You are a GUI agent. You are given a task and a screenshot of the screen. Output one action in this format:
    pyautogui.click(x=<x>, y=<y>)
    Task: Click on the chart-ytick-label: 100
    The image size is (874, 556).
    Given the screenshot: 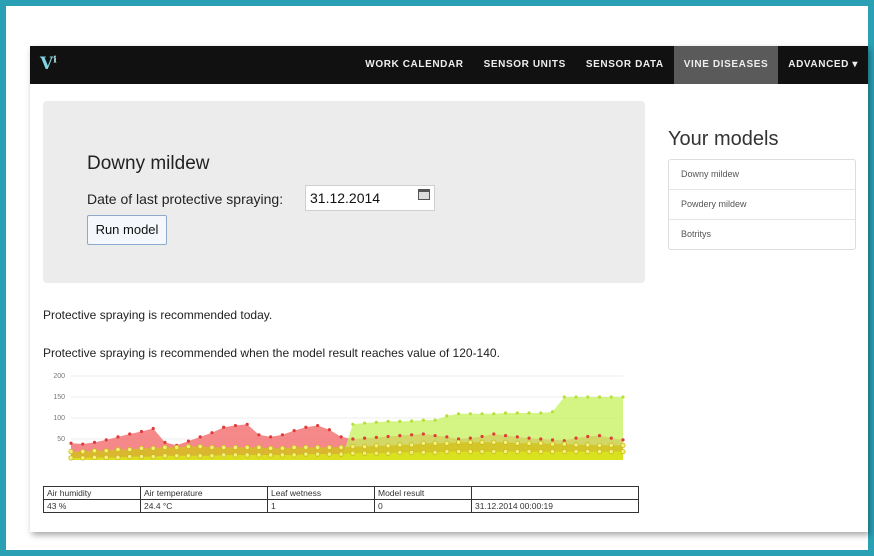 What is the action you would take?
    pyautogui.click(x=59, y=418)
    